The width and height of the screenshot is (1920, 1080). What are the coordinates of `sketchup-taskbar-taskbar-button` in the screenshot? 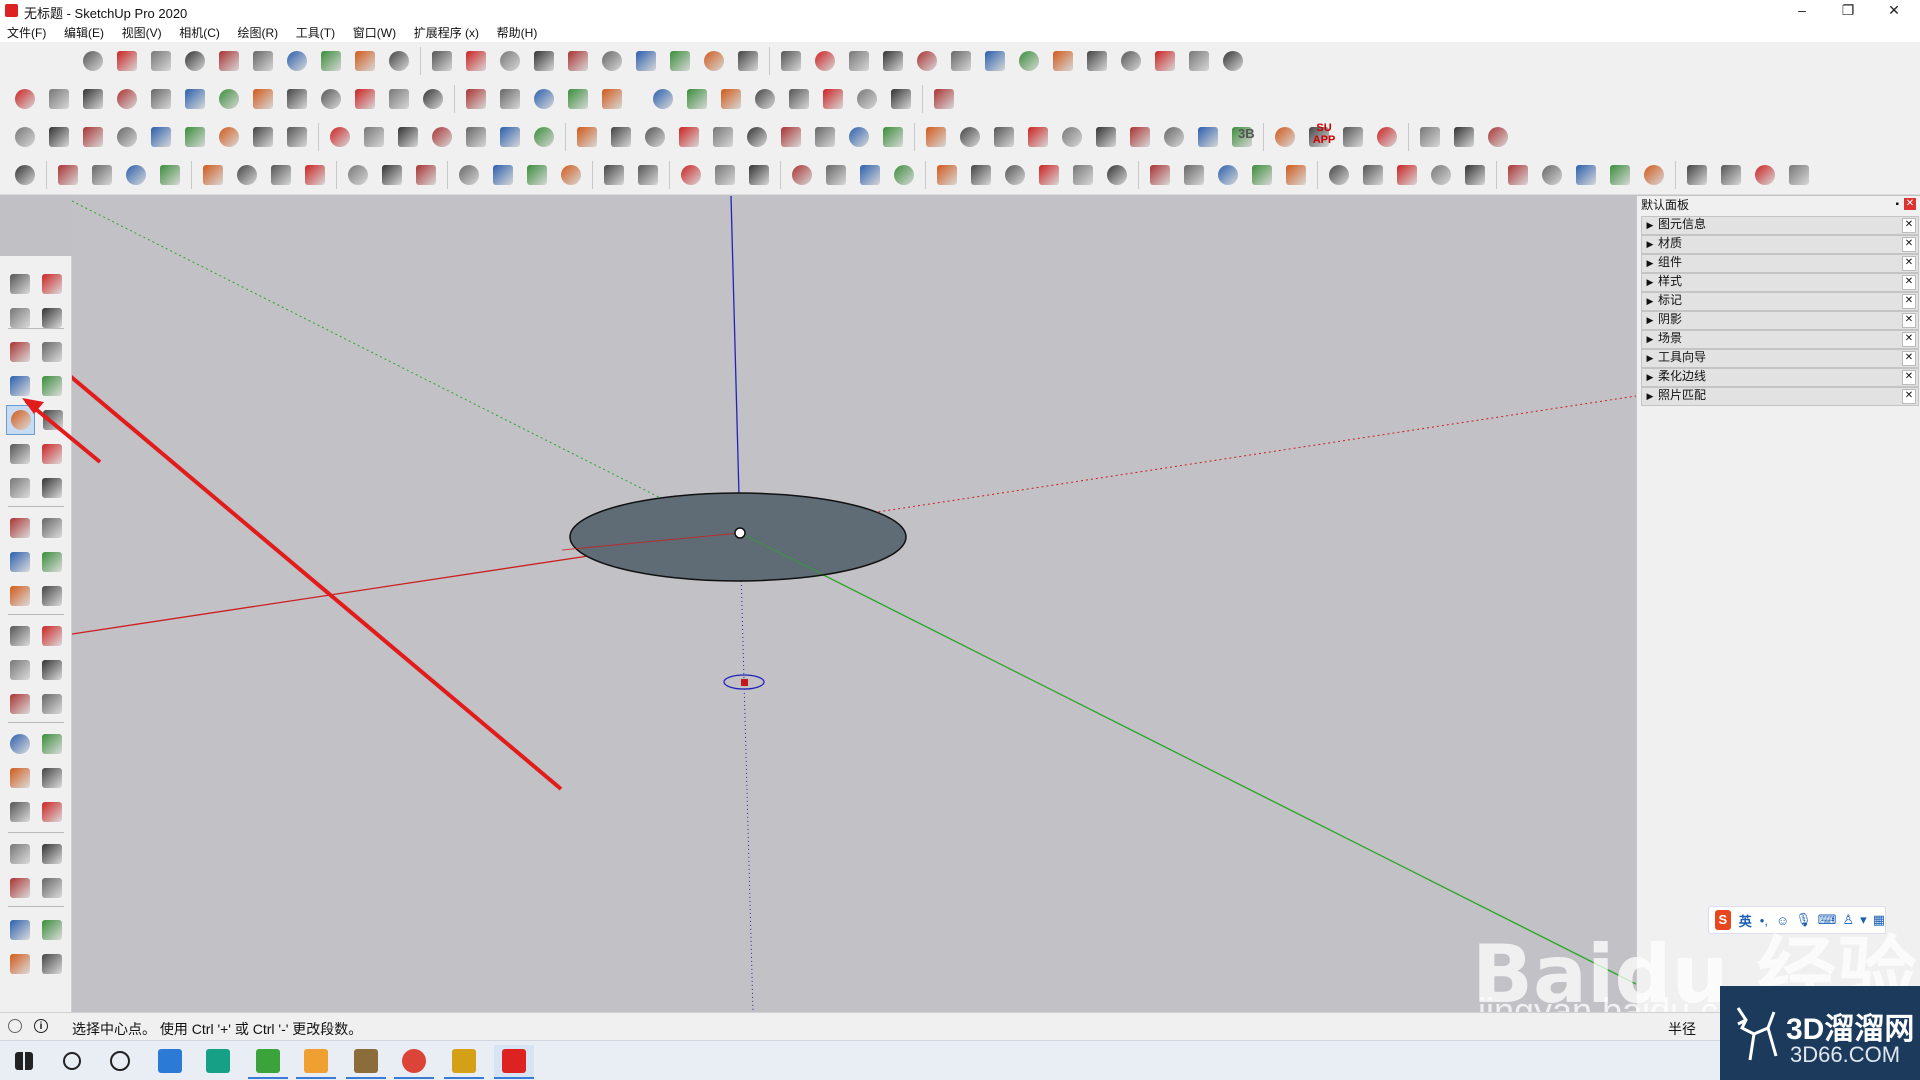 It's located at (514, 1062).